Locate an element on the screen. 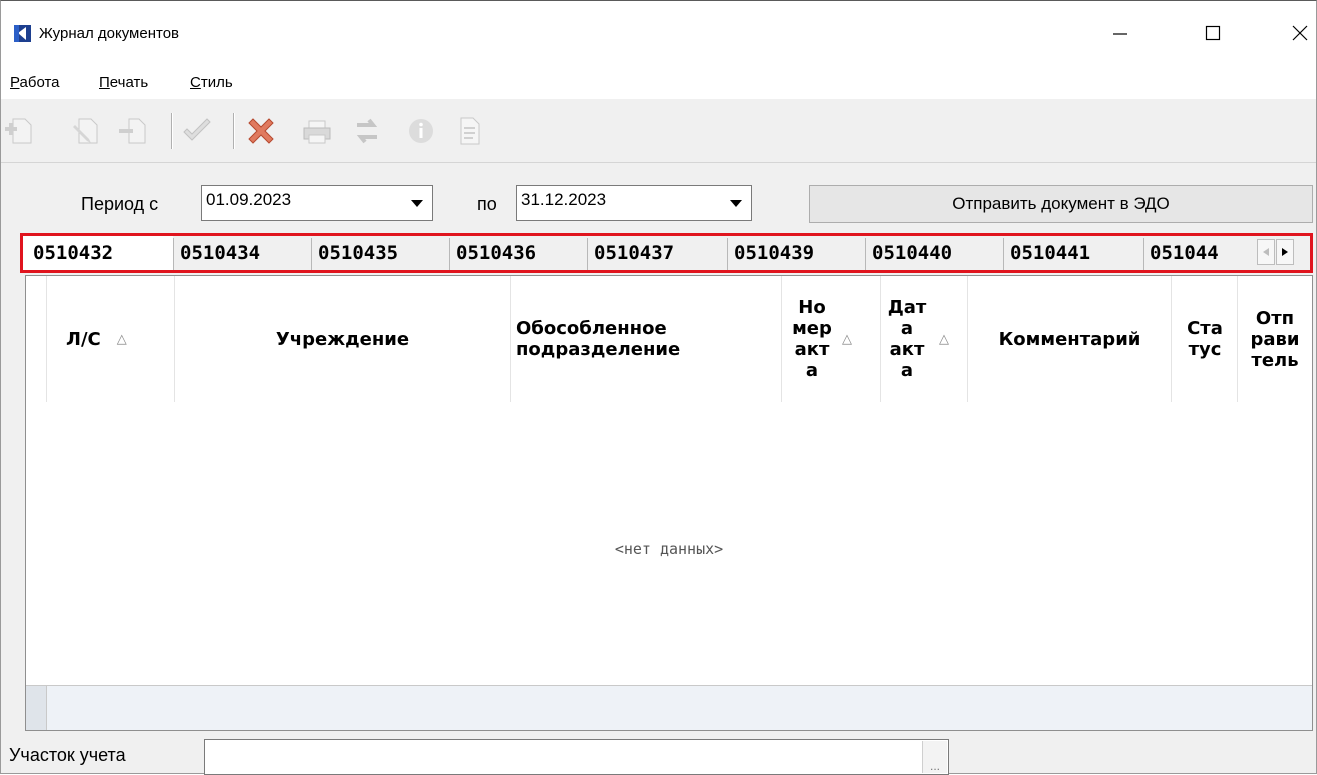  column-header-otpravitel: Отп рави тель is located at coordinates (1275, 339).